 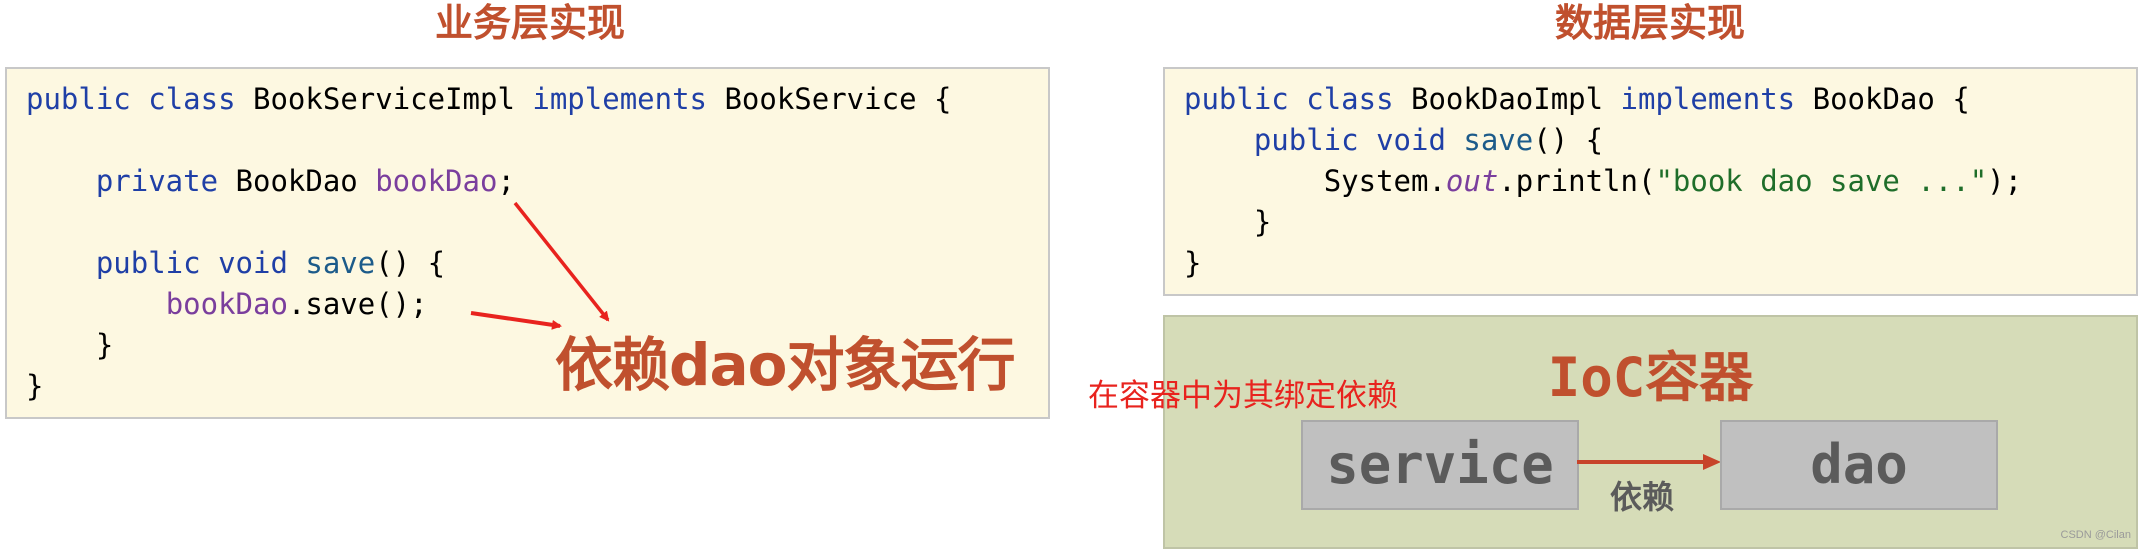 What do you see at coordinates (537, 181) in the screenshot?
I see `code-line: private BookDao bookDao;` at bounding box center [537, 181].